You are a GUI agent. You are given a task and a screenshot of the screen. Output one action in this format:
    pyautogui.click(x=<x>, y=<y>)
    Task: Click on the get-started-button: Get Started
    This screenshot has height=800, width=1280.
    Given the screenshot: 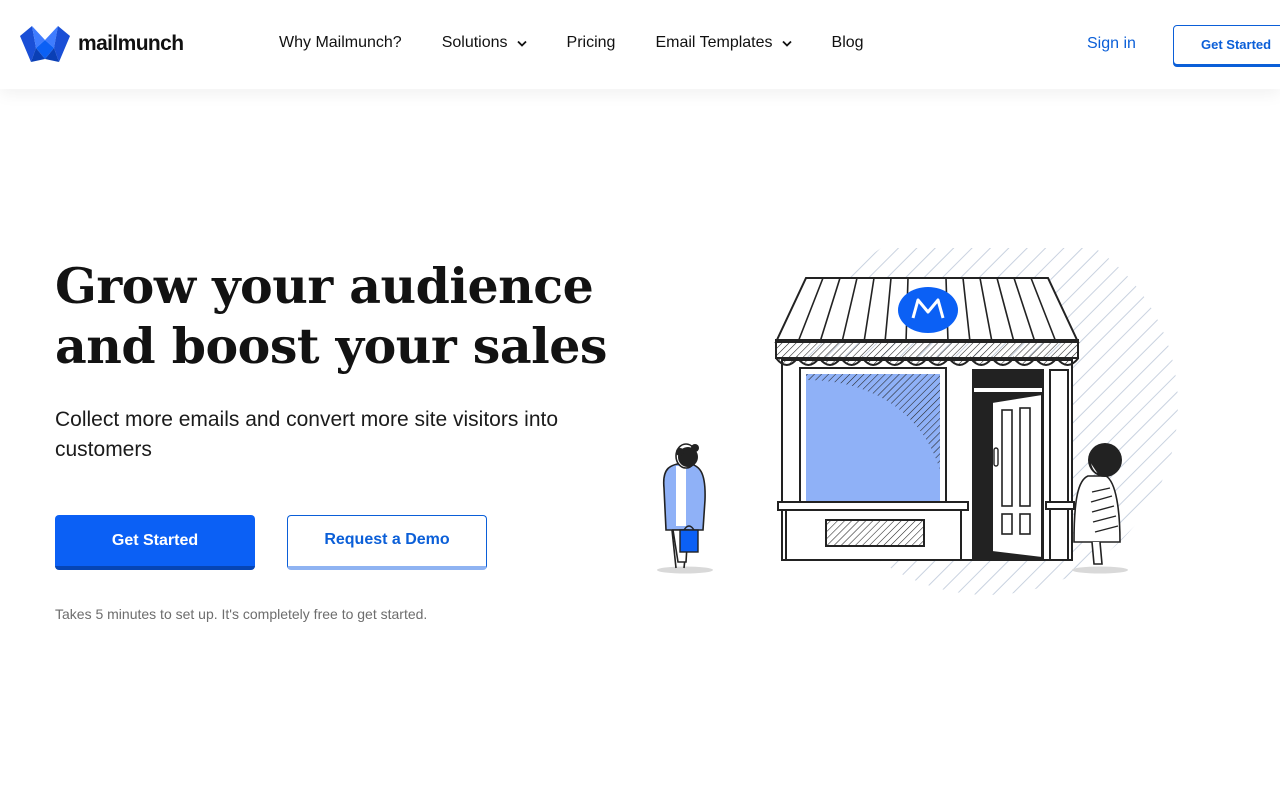 What is the action you would take?
    pyautogui.click(x=155, y=542)
    